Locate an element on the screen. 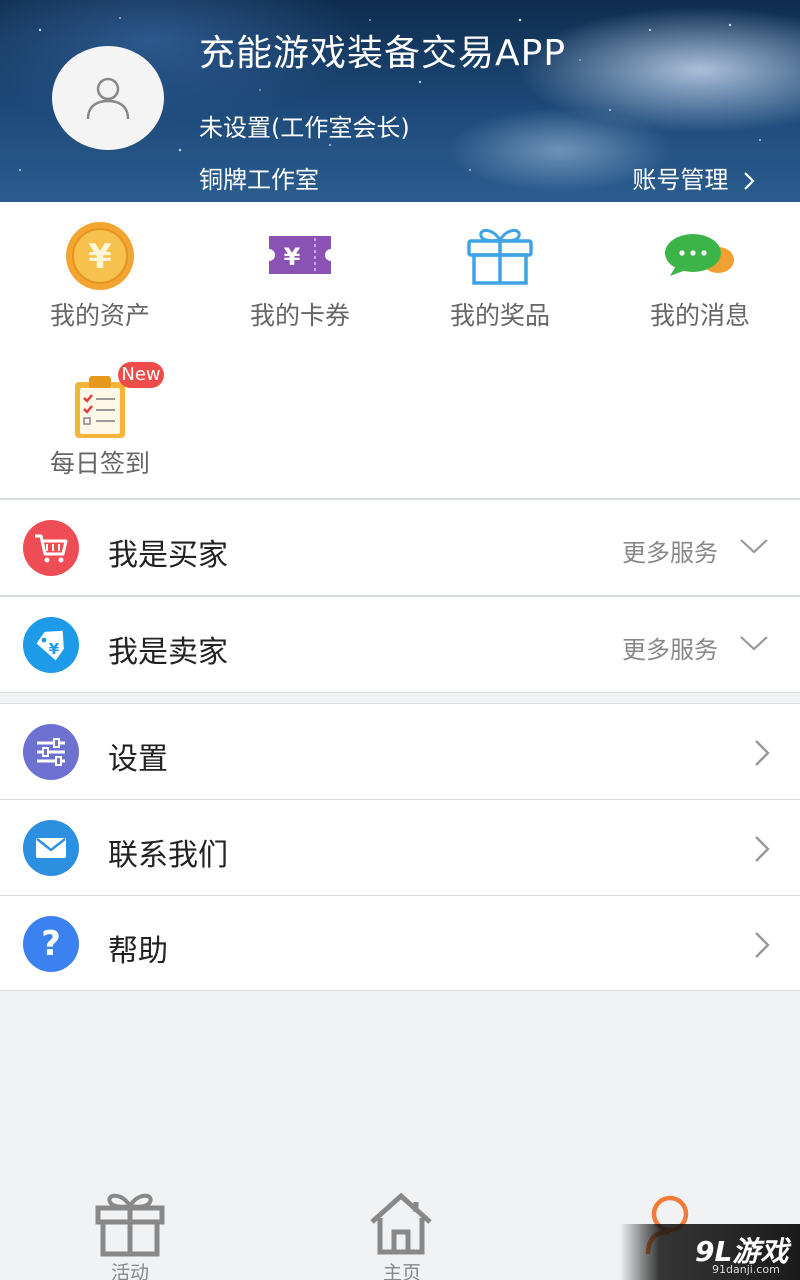  quick-item-label: 我的卡券 is located at coordinates (299, 315).